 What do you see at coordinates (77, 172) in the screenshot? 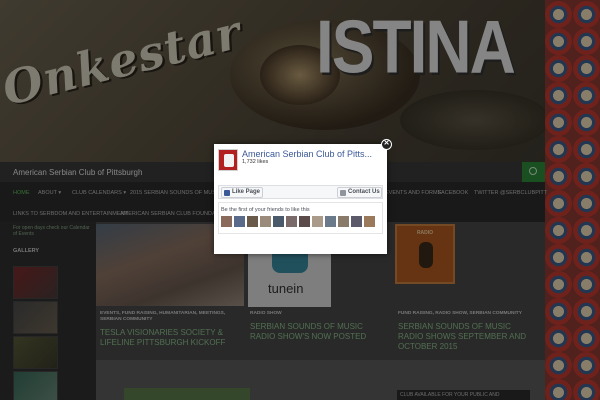
I see `site-title: American Serbian Club of Pittsburgh` at bounding box center [77, 172].